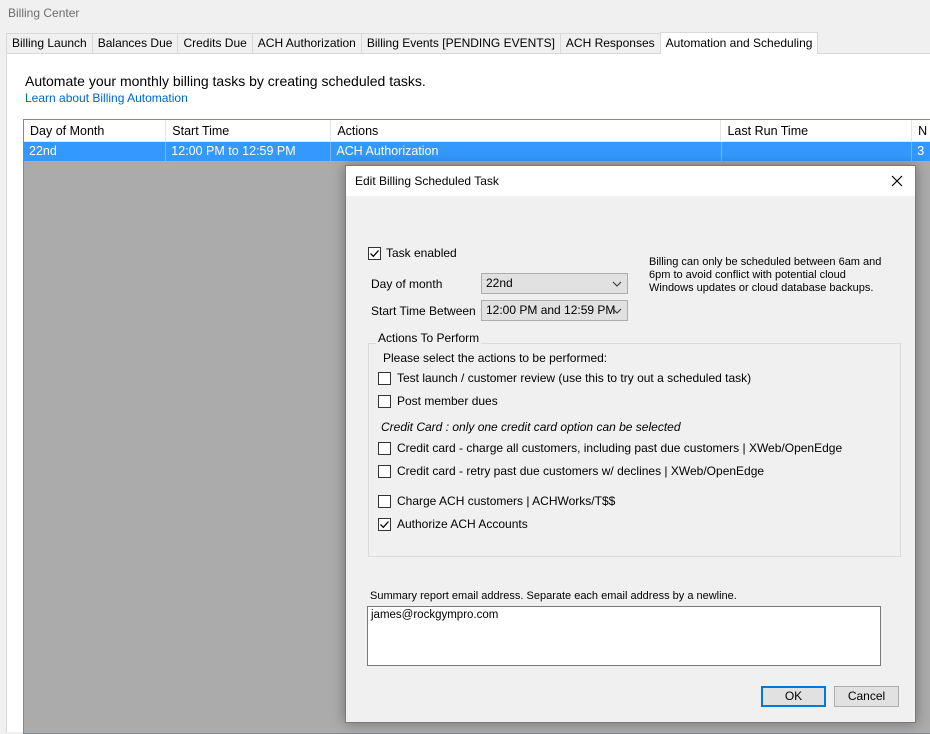  What do you see at coordinates (135, 43) in the screenshot?
I see `tab-balances-due: Balances Due` at bounding box center [135, 43].